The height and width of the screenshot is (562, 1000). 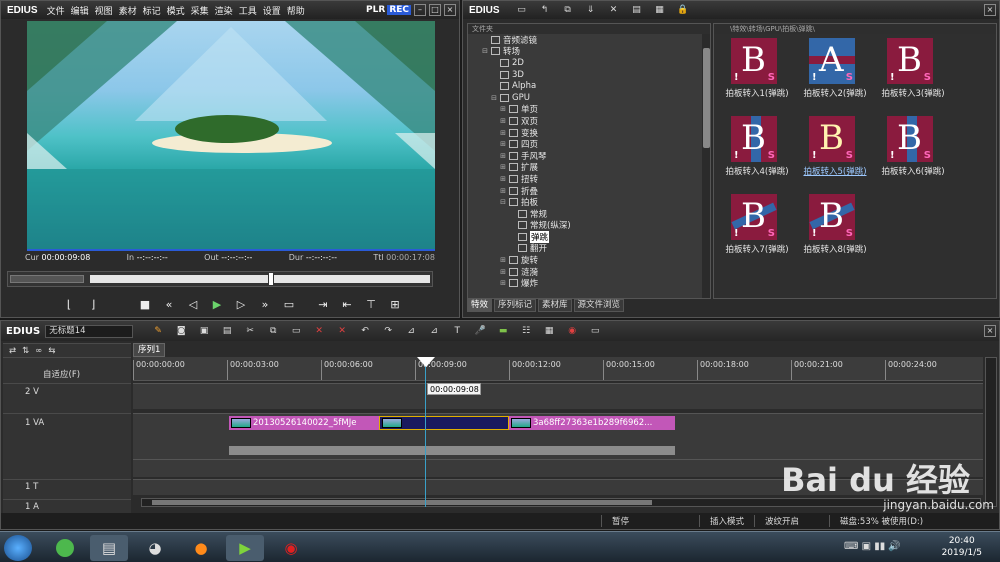 What do you see at coordinates (599, 305) in the screenshot?
I see `tab-source-browser: 源文件浏览` at bounding box center [599, 305].